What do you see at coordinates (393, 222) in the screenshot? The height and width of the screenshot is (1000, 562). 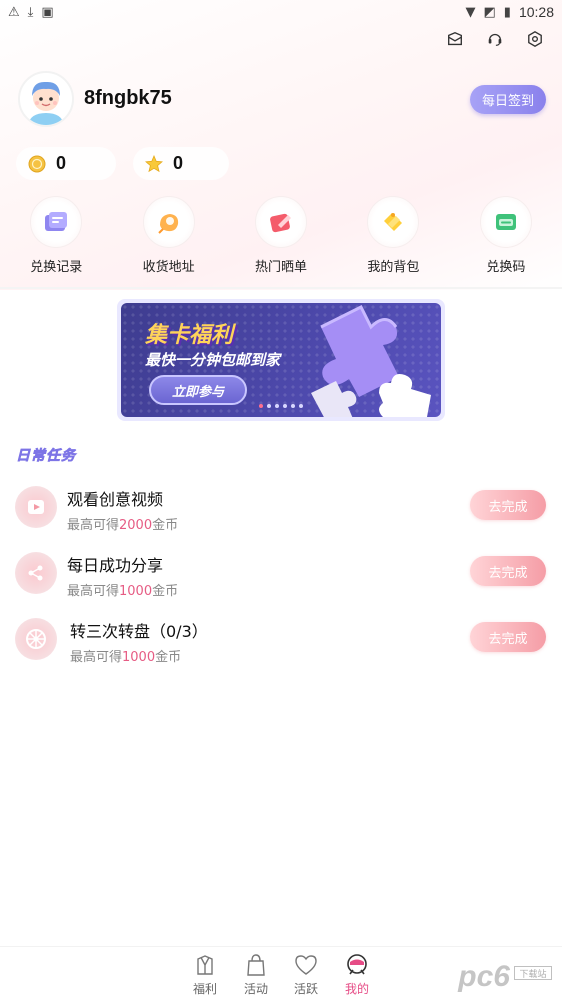 I see `backpack-icon` at bounding box center [393, 222].